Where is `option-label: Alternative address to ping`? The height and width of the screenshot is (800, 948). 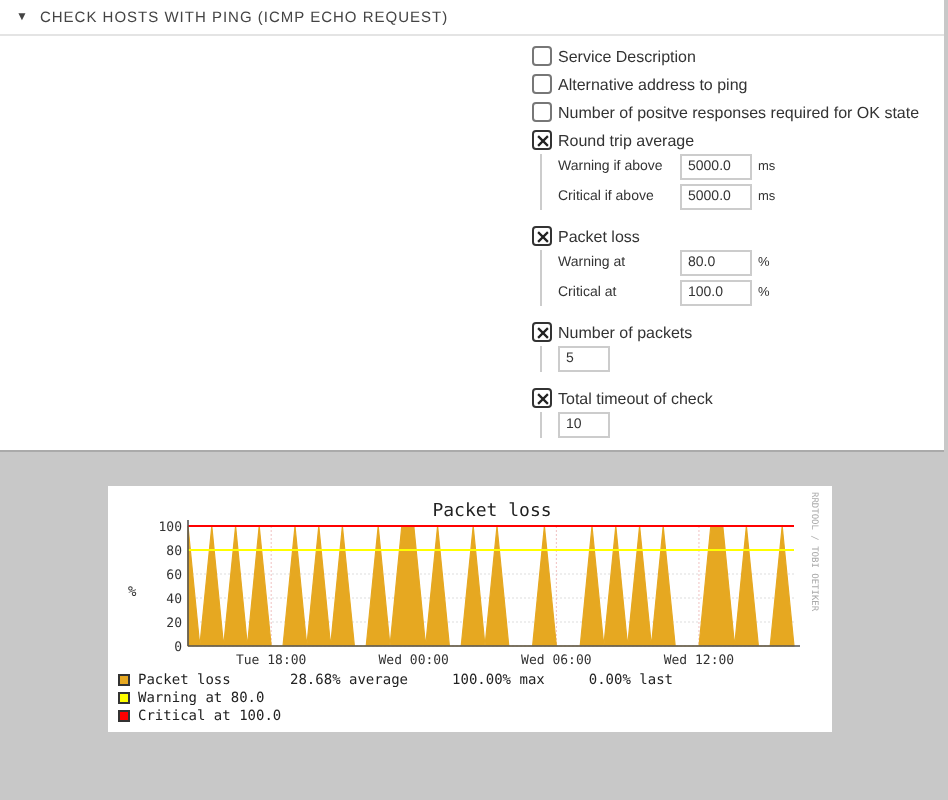 option-label: Alternative address to ping is located at coordinates (653, 84).